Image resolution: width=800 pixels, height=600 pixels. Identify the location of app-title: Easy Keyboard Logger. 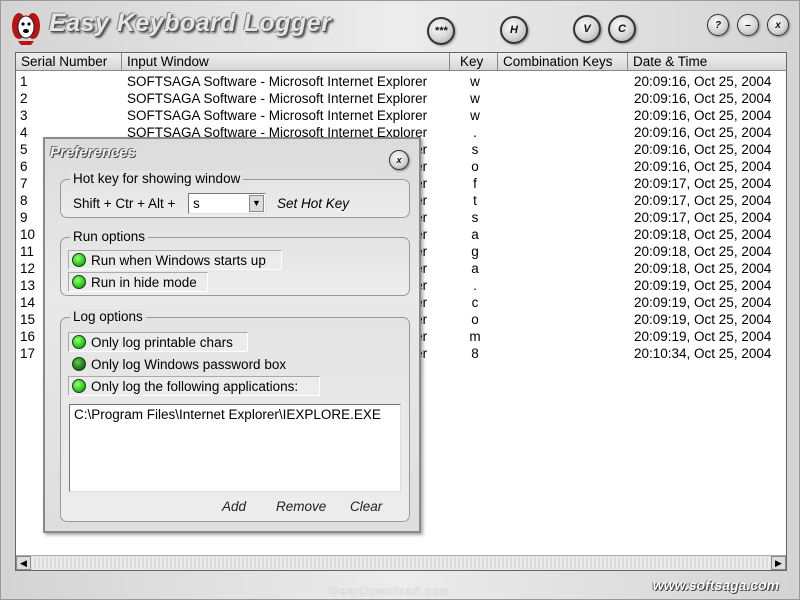
(190, 23).